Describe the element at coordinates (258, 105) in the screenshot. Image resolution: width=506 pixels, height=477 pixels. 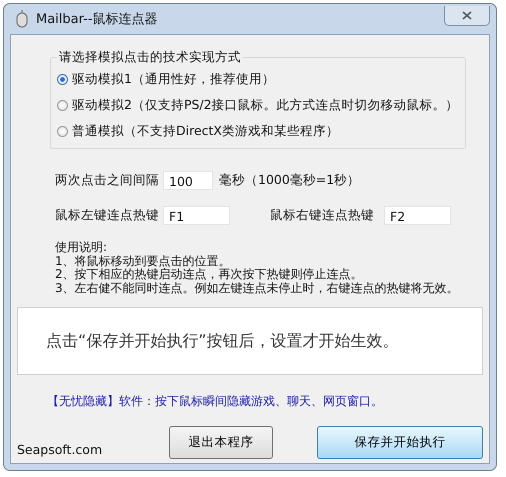
I see `radio-option: 驱动模拟2（仅支持PS/2接口鼠标。此方式连点时切勿移动鼠标。）` at that location.